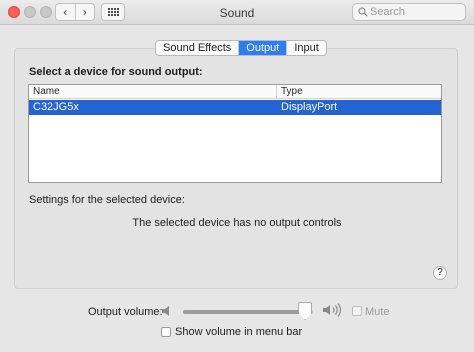  I want to click on tab-input: Input, so click(305, 48).